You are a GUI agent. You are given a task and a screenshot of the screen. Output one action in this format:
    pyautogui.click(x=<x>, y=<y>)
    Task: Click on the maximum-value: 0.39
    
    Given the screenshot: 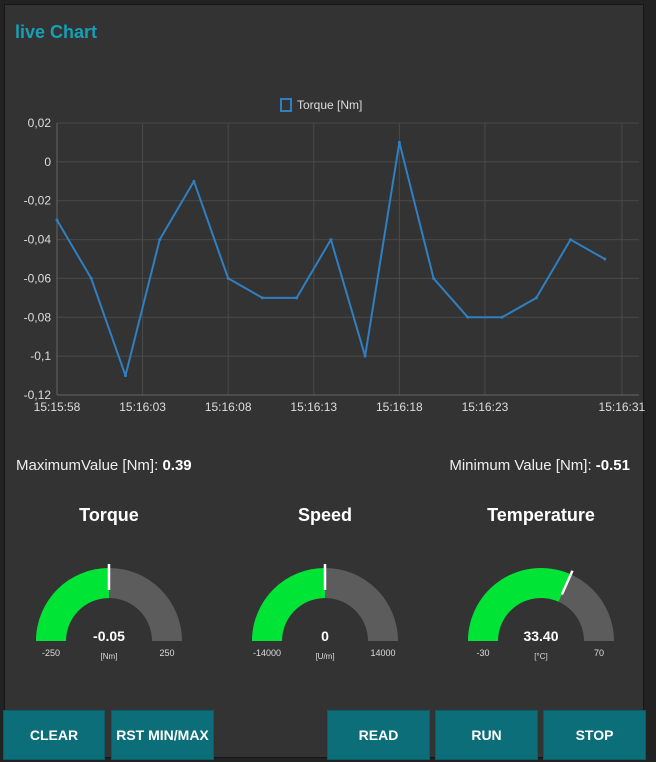 What is the action you would take?
    pyautogui.click(x=177, y=465)
    